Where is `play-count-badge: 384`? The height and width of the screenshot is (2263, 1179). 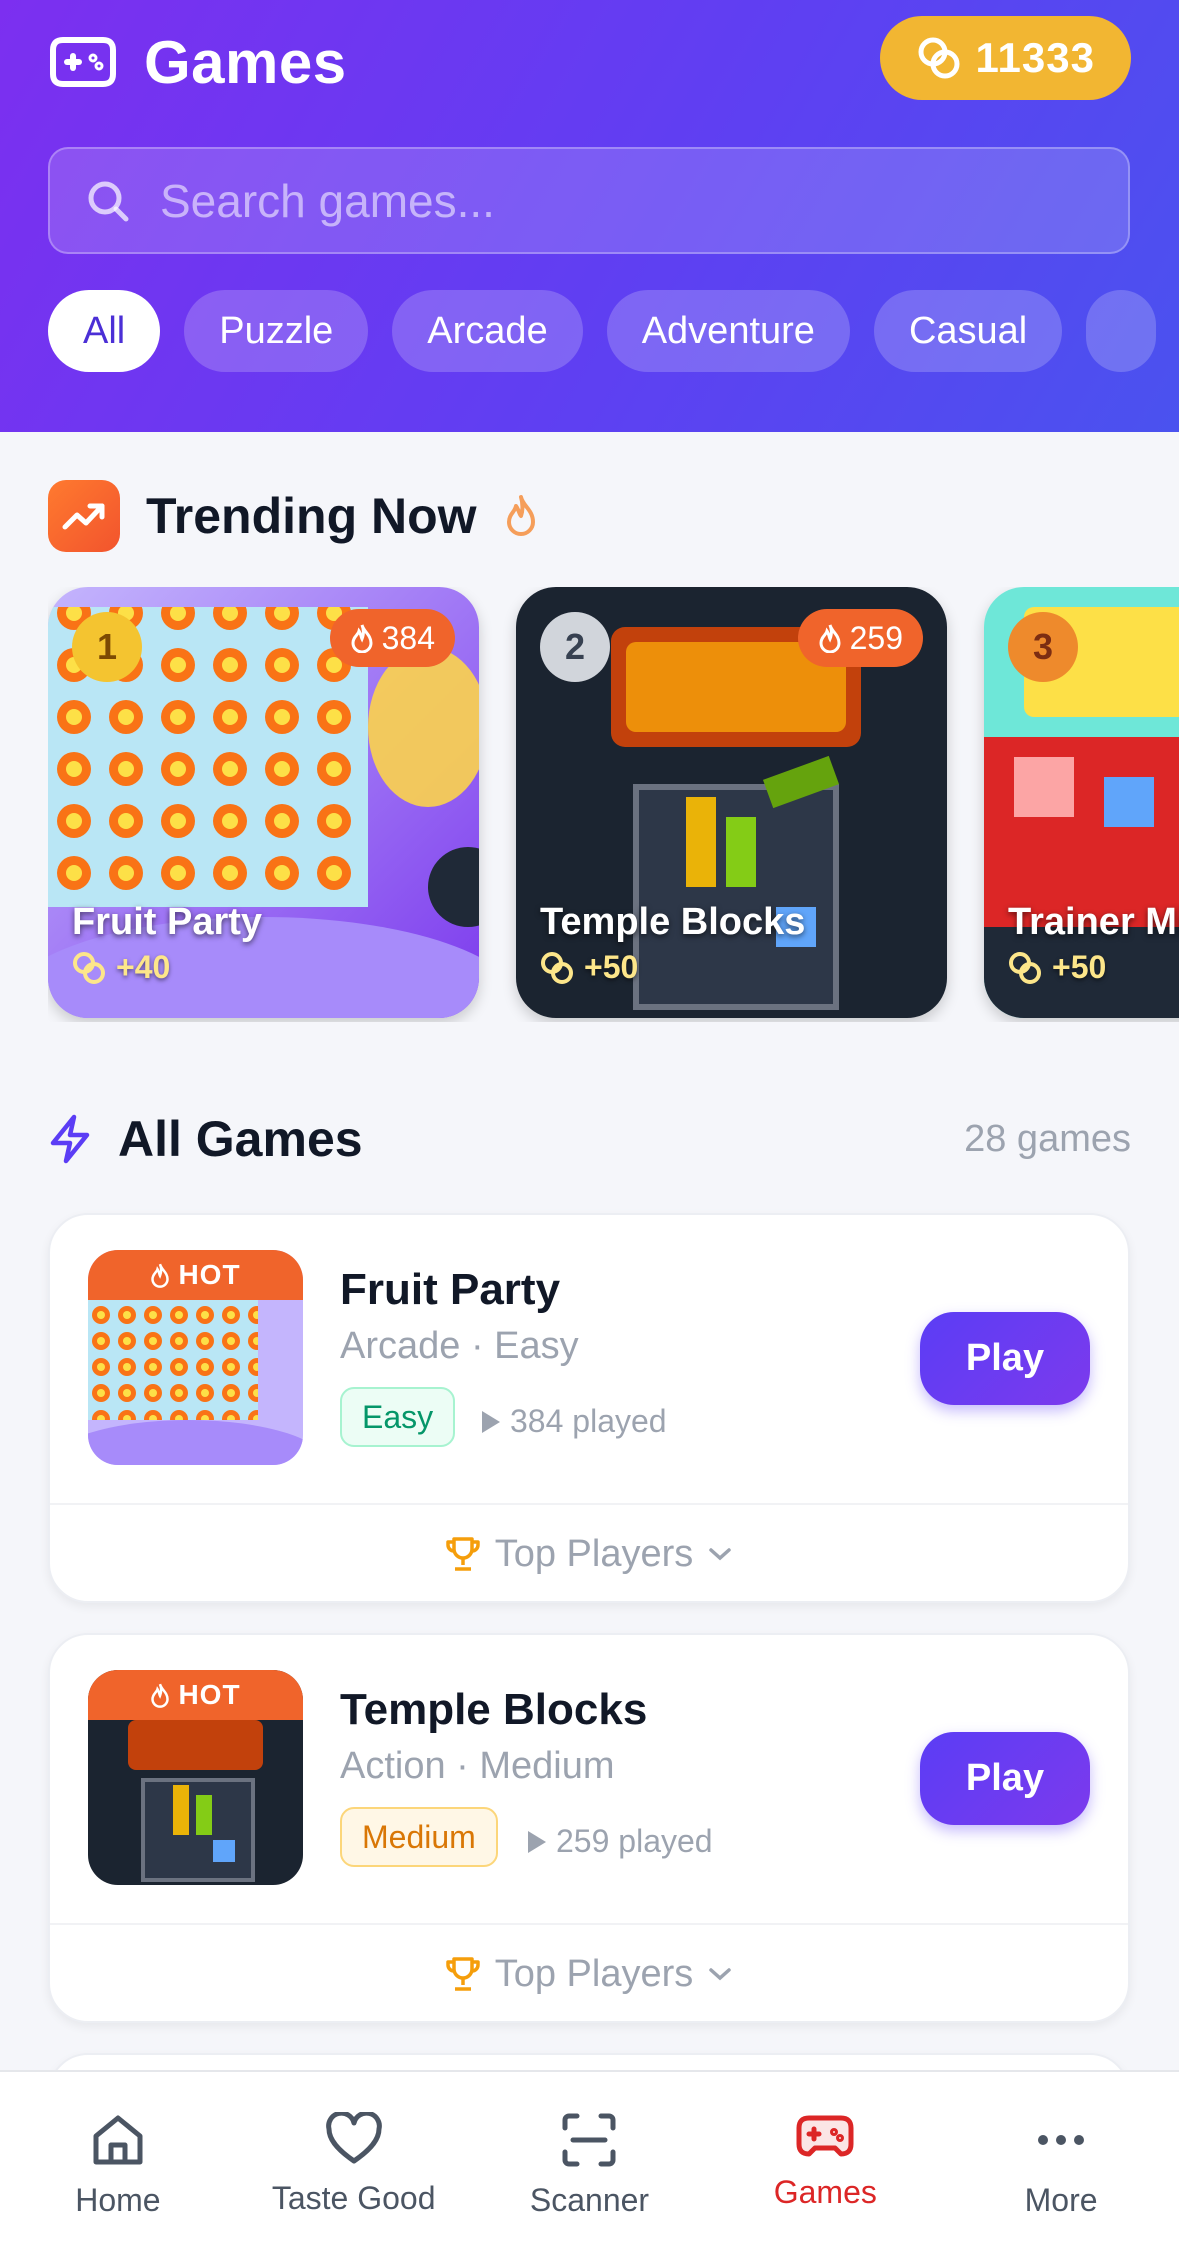
play-count-badge: 384 is located at coordinates (392, 638).